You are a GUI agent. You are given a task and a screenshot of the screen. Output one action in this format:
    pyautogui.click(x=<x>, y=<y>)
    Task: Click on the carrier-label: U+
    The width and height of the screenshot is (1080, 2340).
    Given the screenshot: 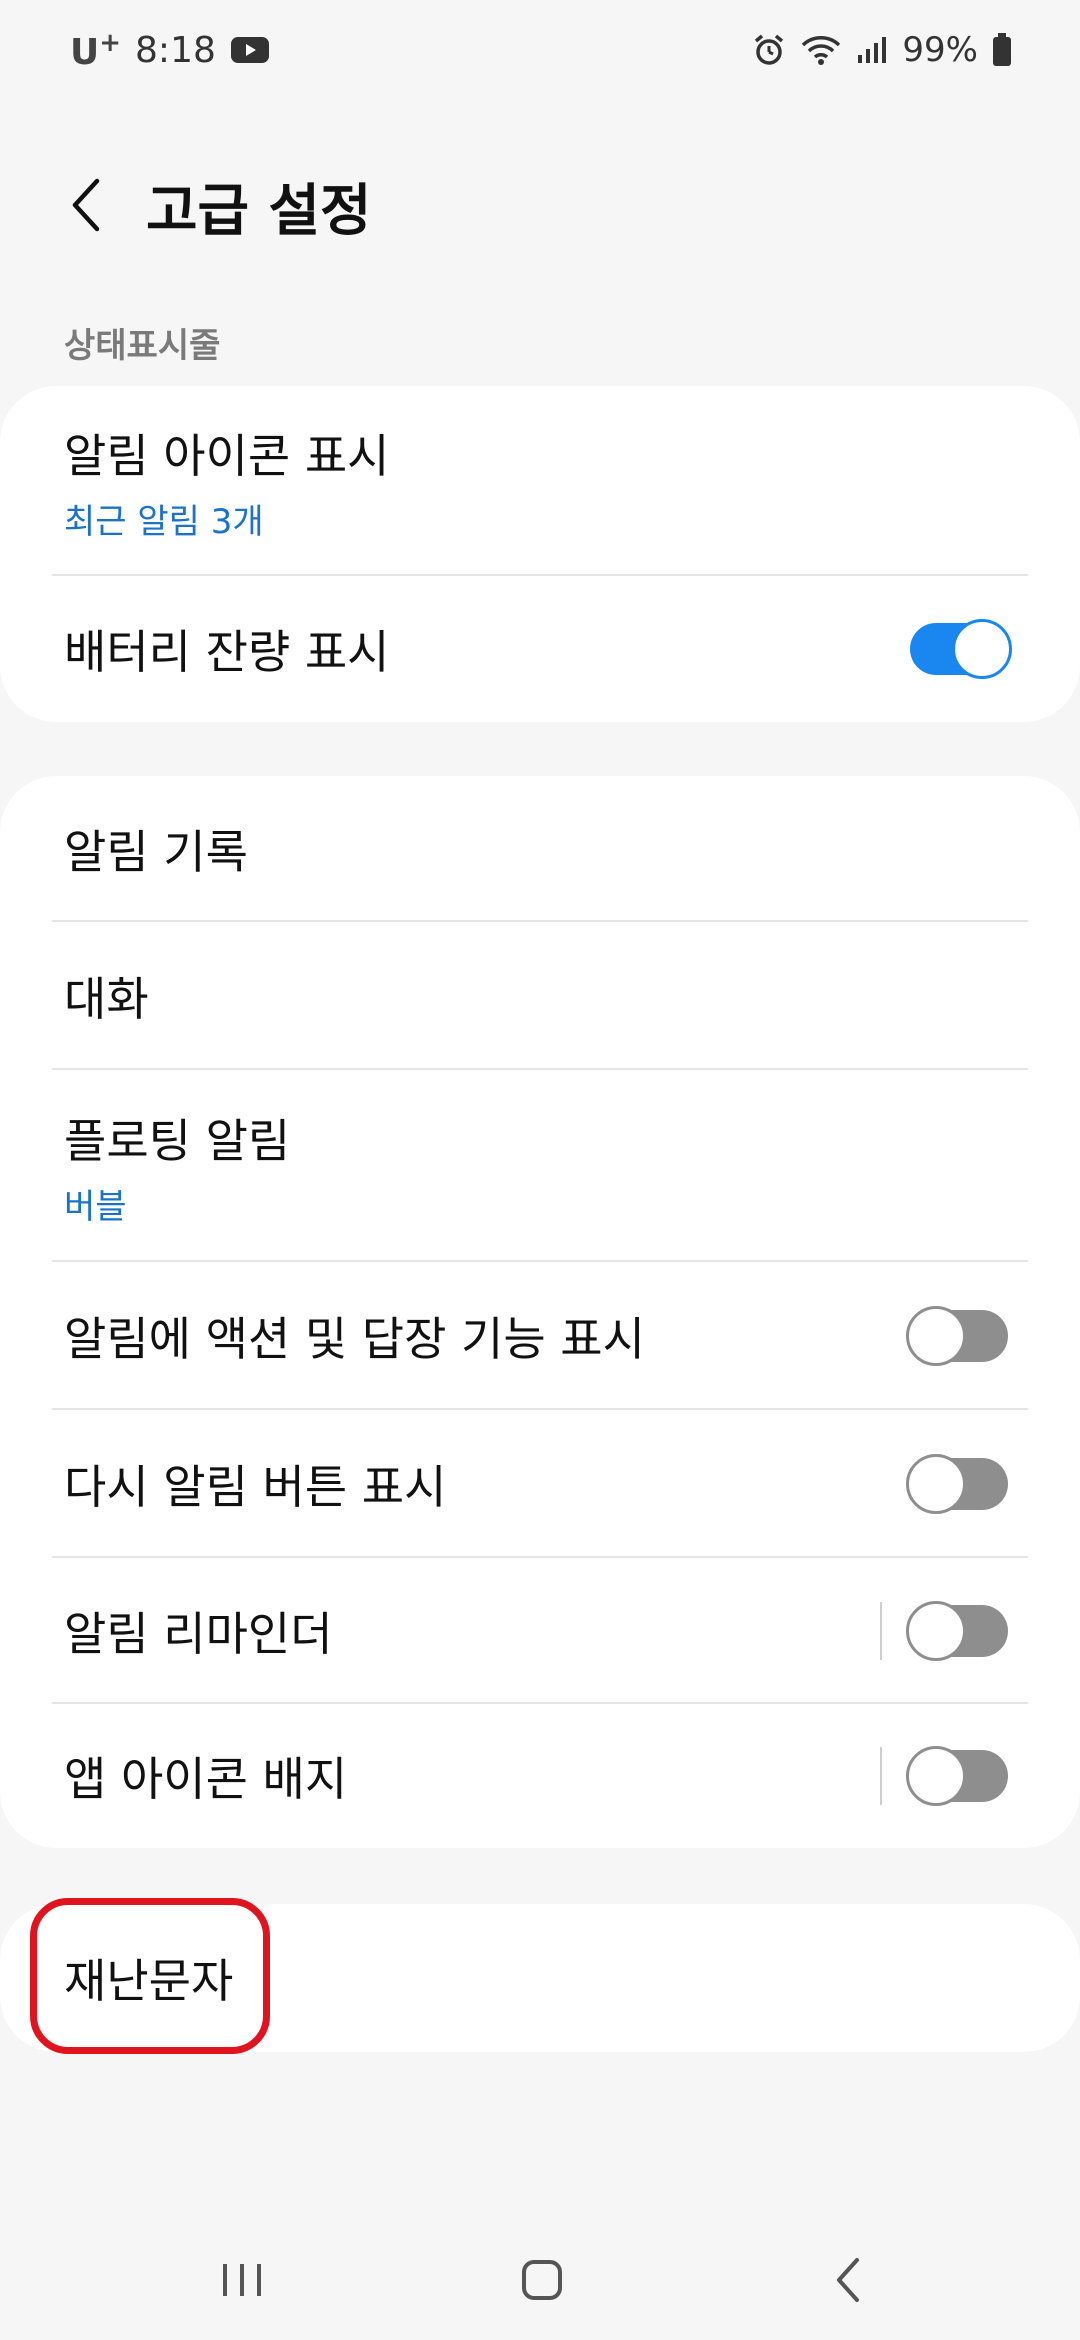 What is the action you would take?
    pyautogui.click(x=96, y=50)
    